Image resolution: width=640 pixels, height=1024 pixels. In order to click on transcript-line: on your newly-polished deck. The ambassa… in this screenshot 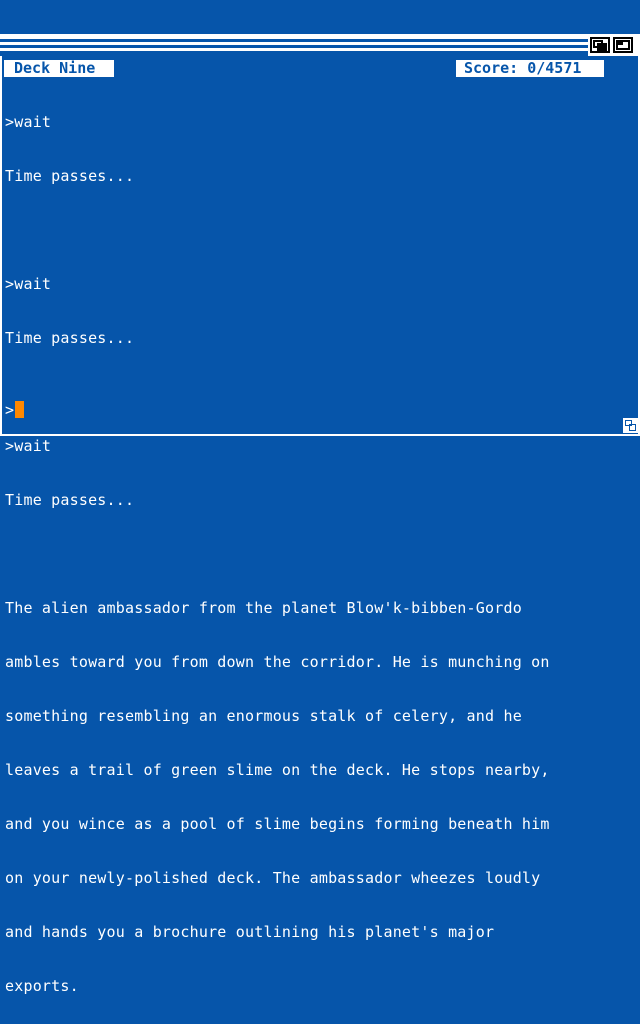, I will do `click(273, 878)`.